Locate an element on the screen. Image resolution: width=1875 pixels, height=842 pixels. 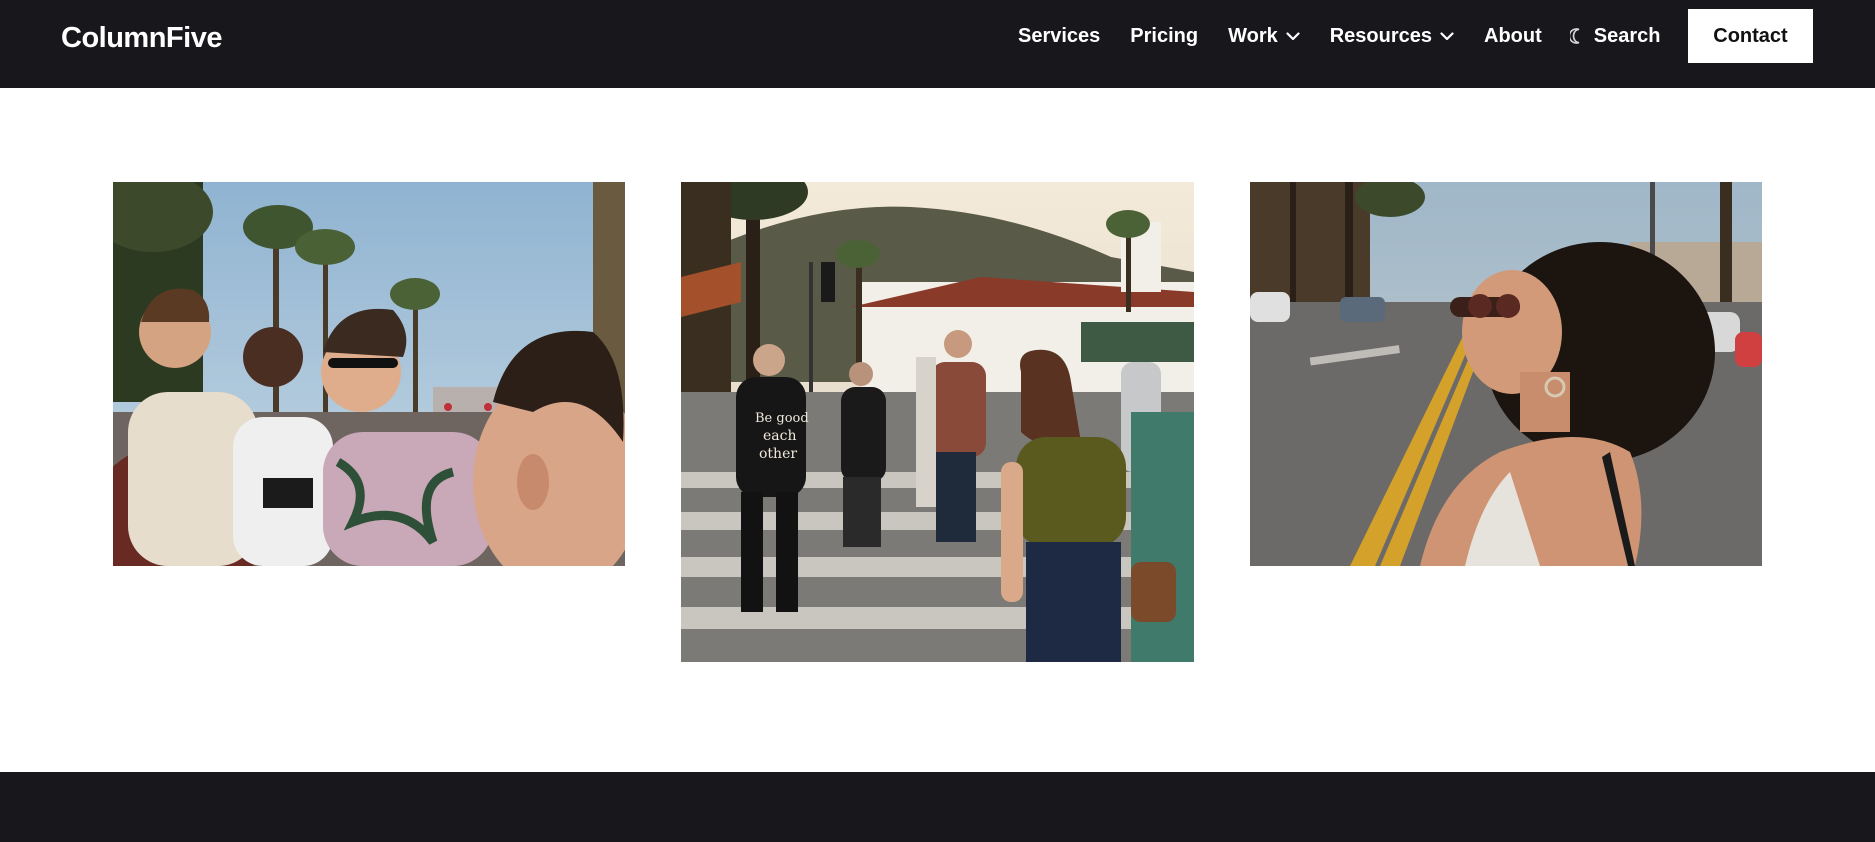
nav-work-label: Work is located at coordinates (1253, 35).